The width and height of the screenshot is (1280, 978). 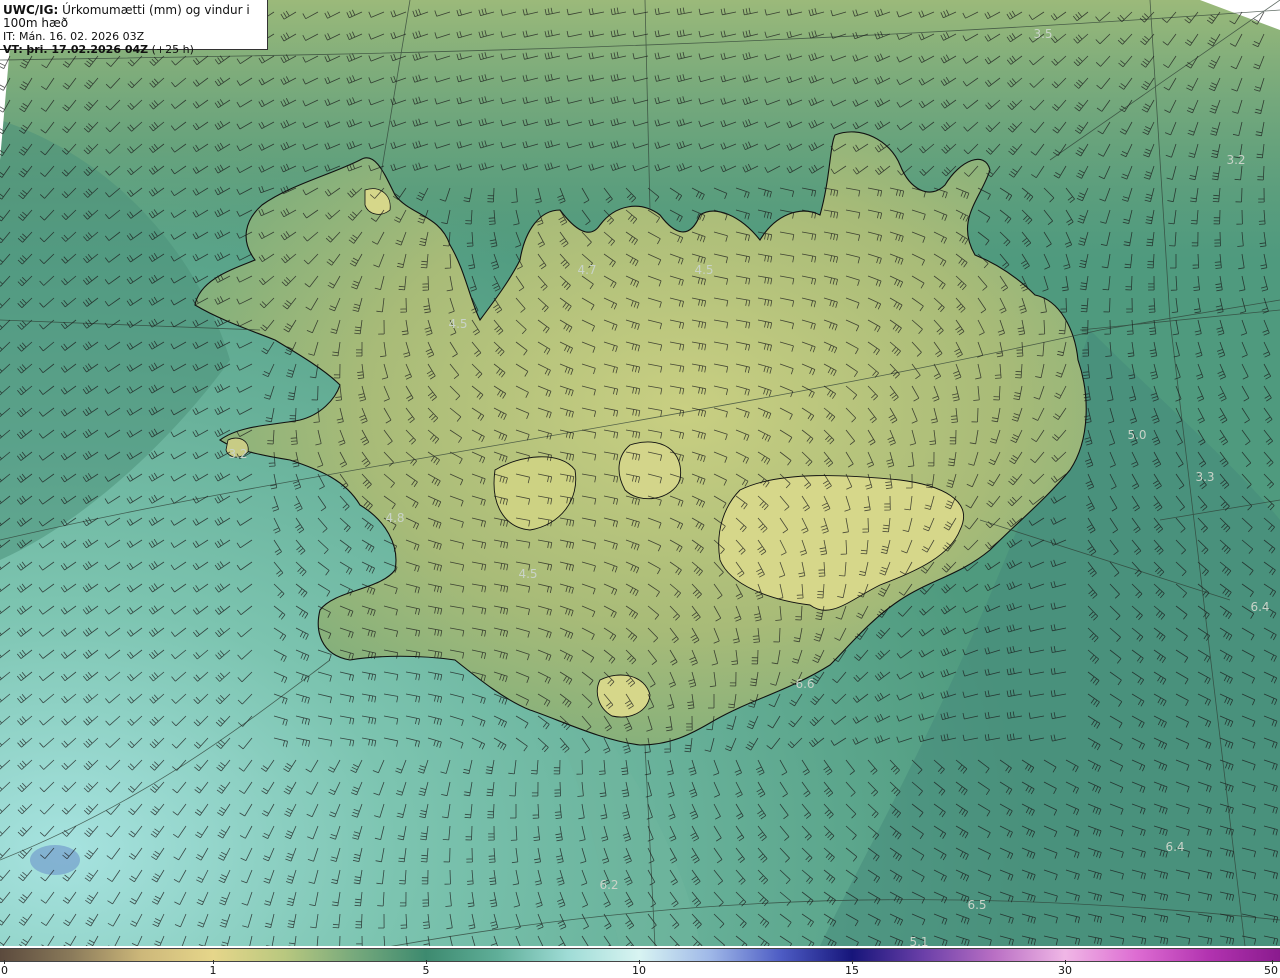 I want to click on colorbar-strip, so click(x=640, y=955).